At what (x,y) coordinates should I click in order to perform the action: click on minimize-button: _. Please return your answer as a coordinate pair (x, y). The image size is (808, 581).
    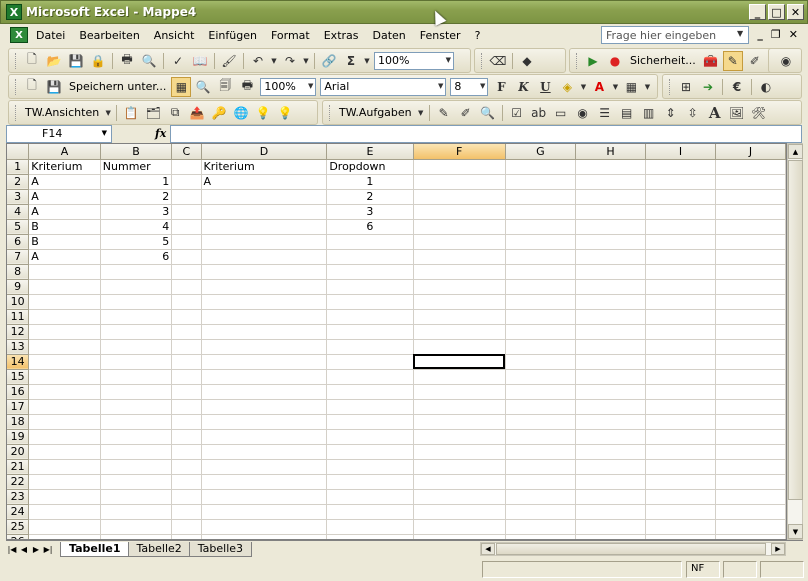
    Looking at the image, I should click on (757, 12).